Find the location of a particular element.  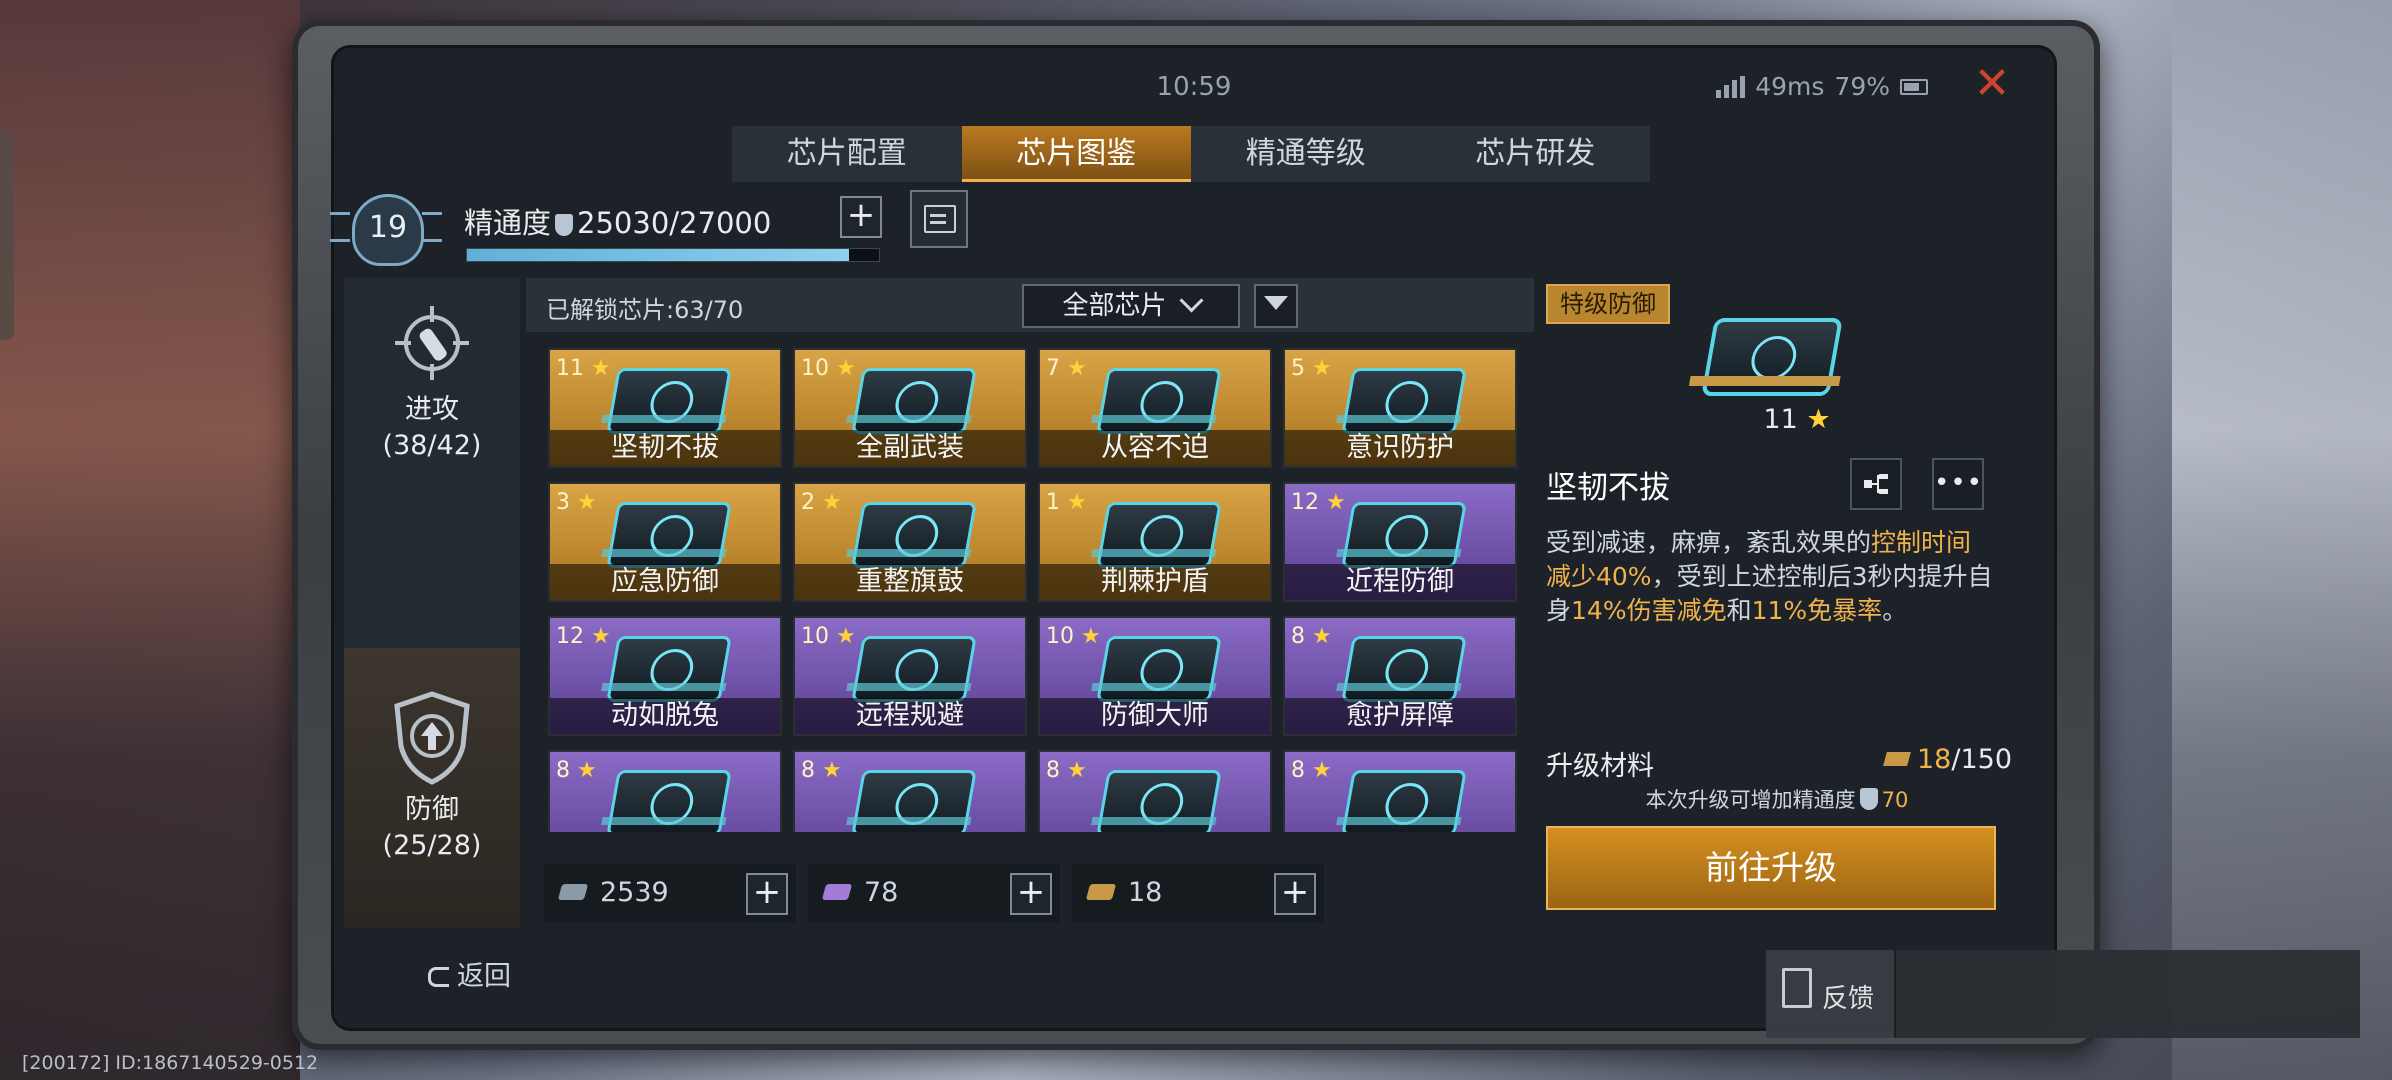

chip-card: 5 ★ 意识防护 is located at coordinates (1400, 408).